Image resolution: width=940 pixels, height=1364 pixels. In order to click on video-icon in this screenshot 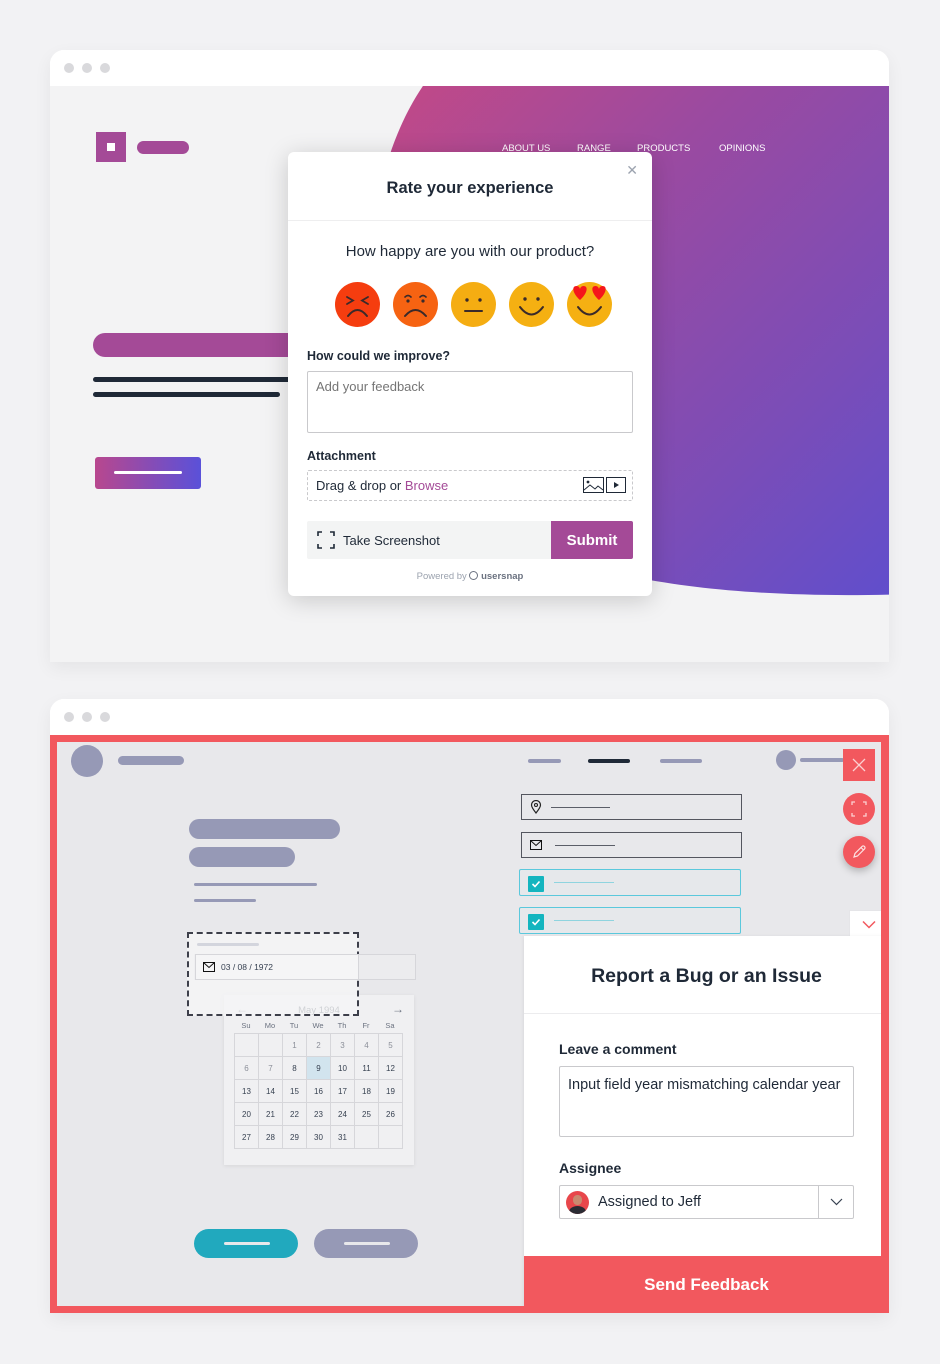, I will do `click(616, 485)`.